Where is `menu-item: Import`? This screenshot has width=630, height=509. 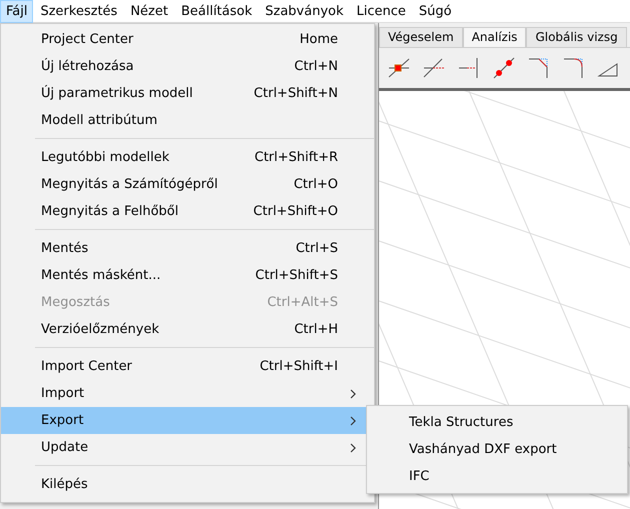
menu-item: Import is located at coordinates (183, 393).